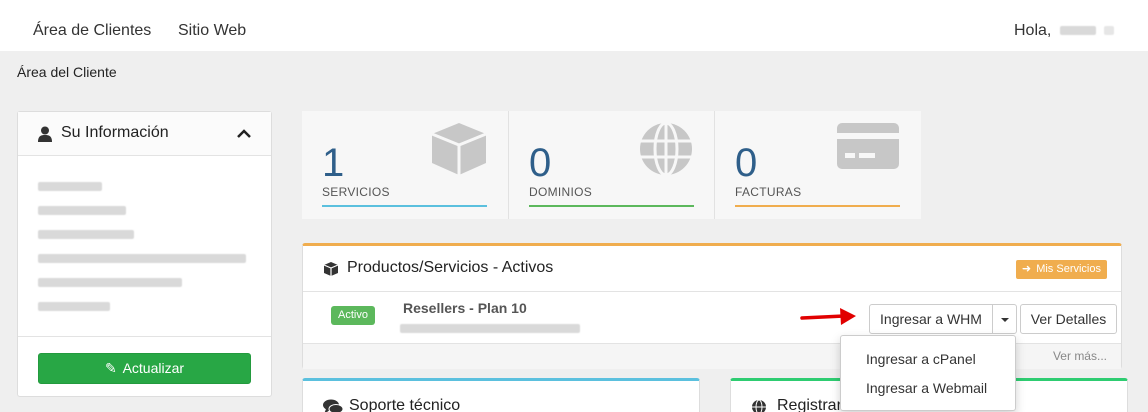 Image resolution: width=1148 pixels, height=412 pixels. I want to click on arrow-right-icon: ➜, so click(1026, 269).